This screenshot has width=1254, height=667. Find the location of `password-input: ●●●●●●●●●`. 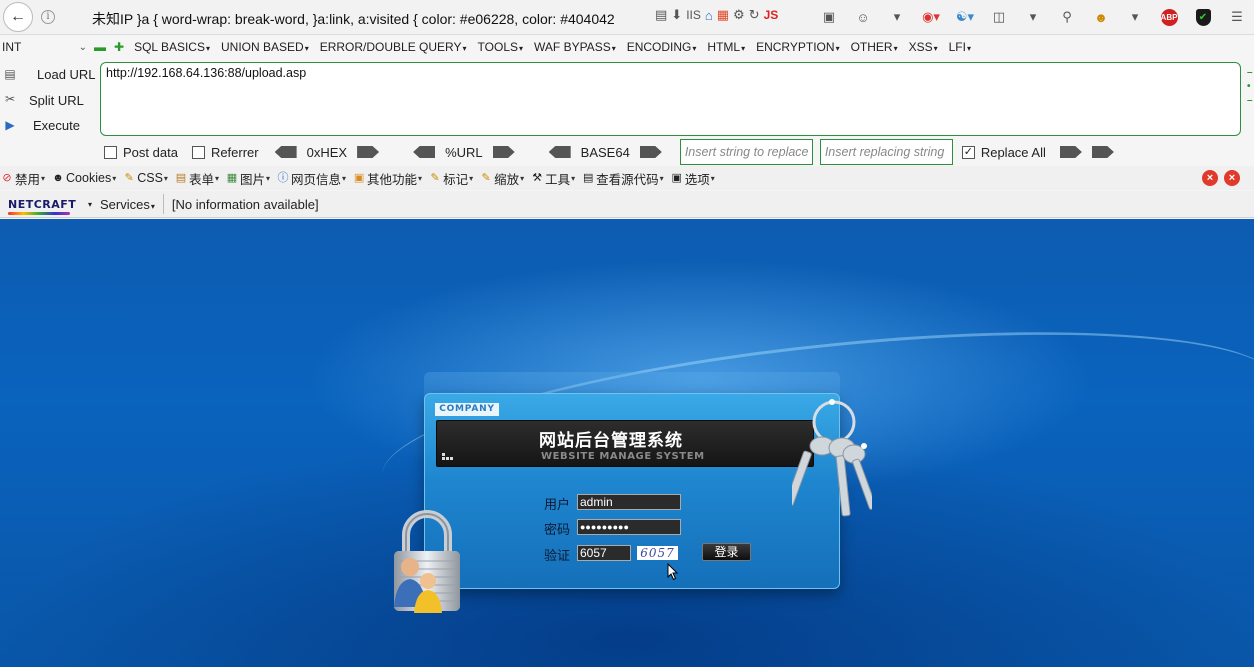

password-input: ●●●●●●●●● is located at coordinates (629, 527).